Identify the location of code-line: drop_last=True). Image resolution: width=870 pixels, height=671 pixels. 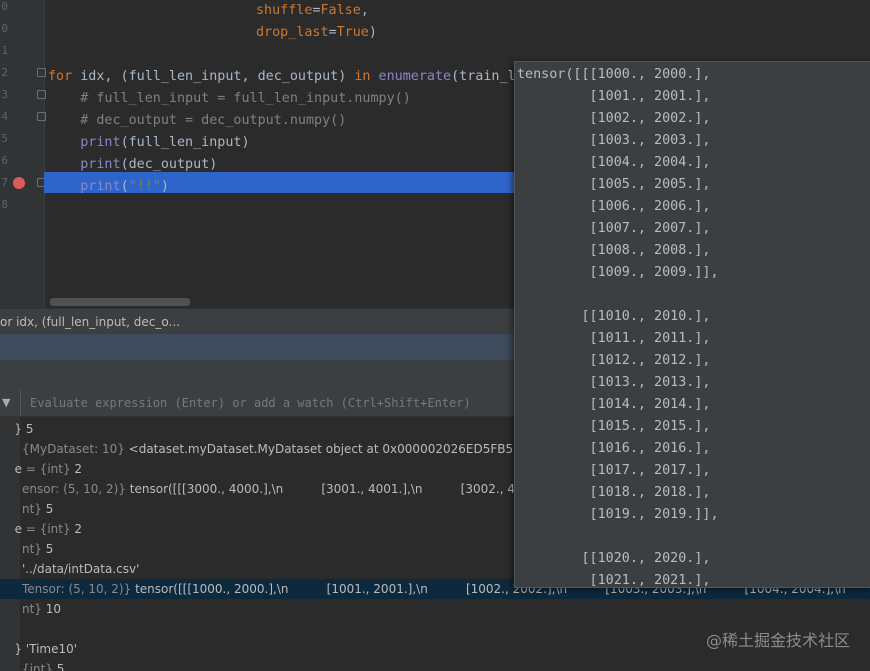
(316, 33).